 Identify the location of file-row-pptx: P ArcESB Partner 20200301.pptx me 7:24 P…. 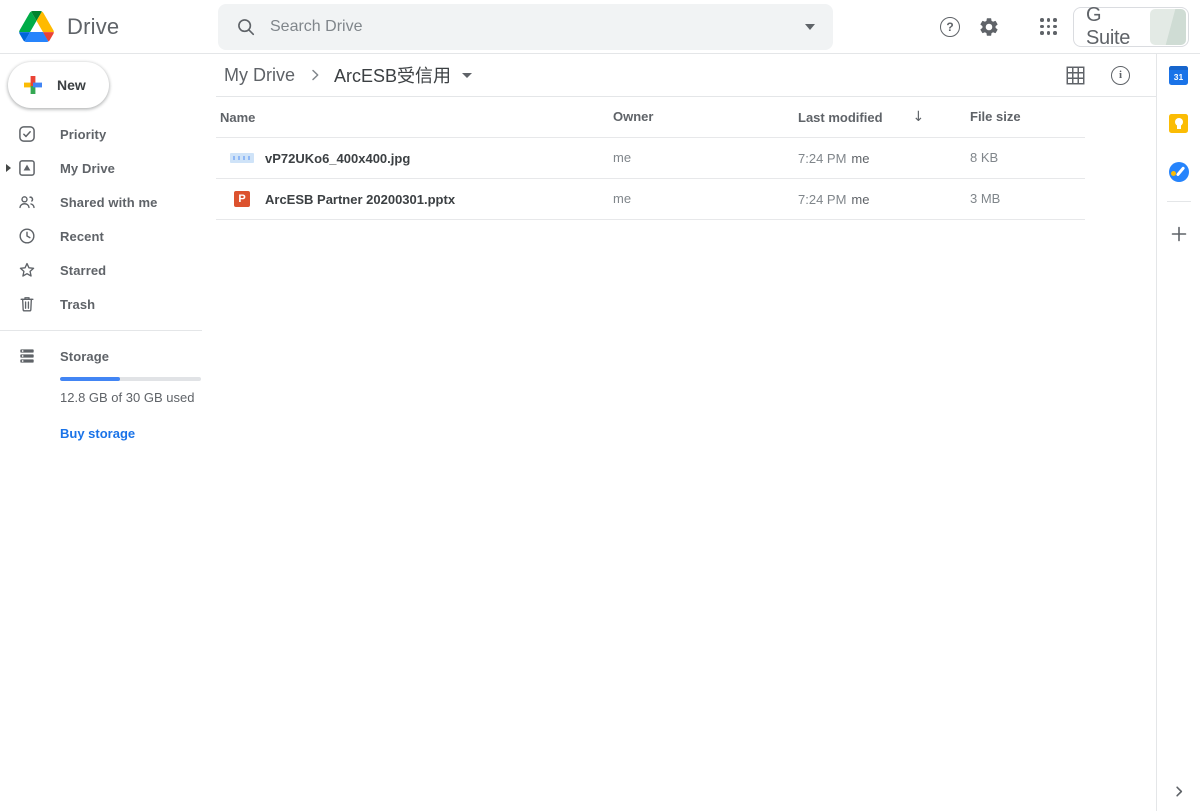
(650, 199).